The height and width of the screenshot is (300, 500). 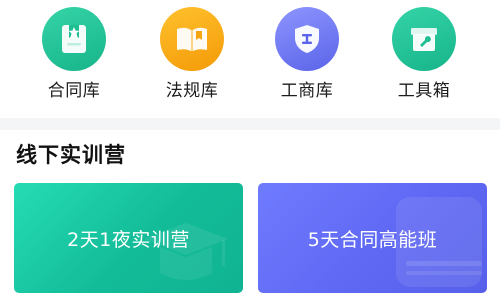 I want to click on toolbox-icon, so click(x=424, y=39).